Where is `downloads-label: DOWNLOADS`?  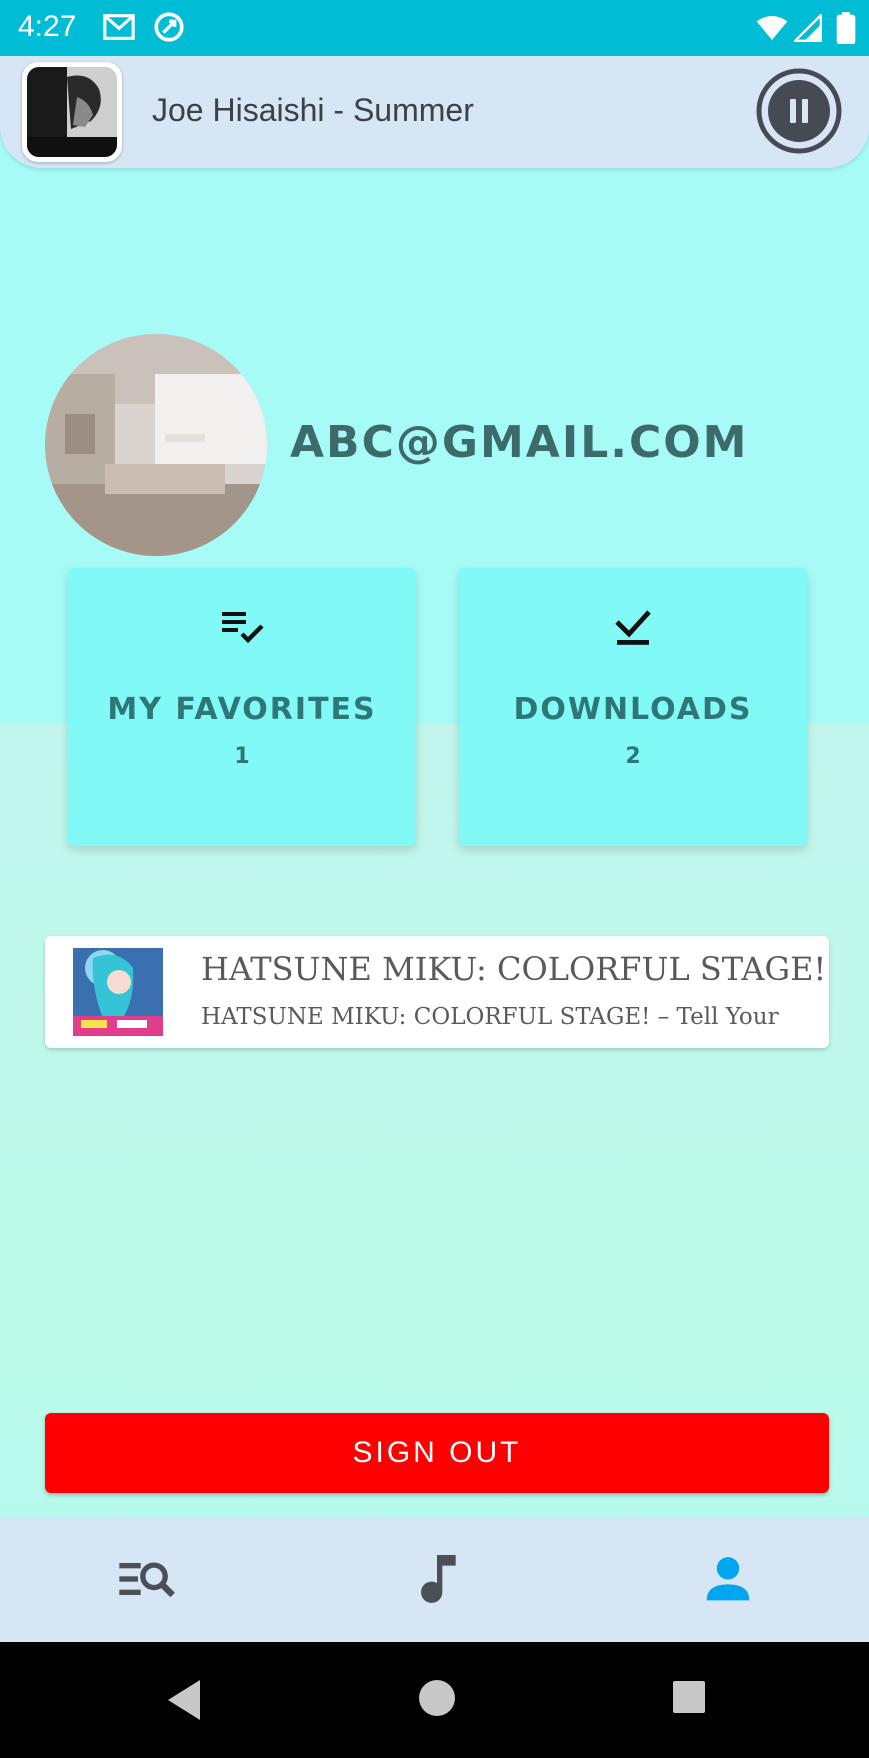
downloads-label: DOWNLOADS is located at coordinates (633, 709).